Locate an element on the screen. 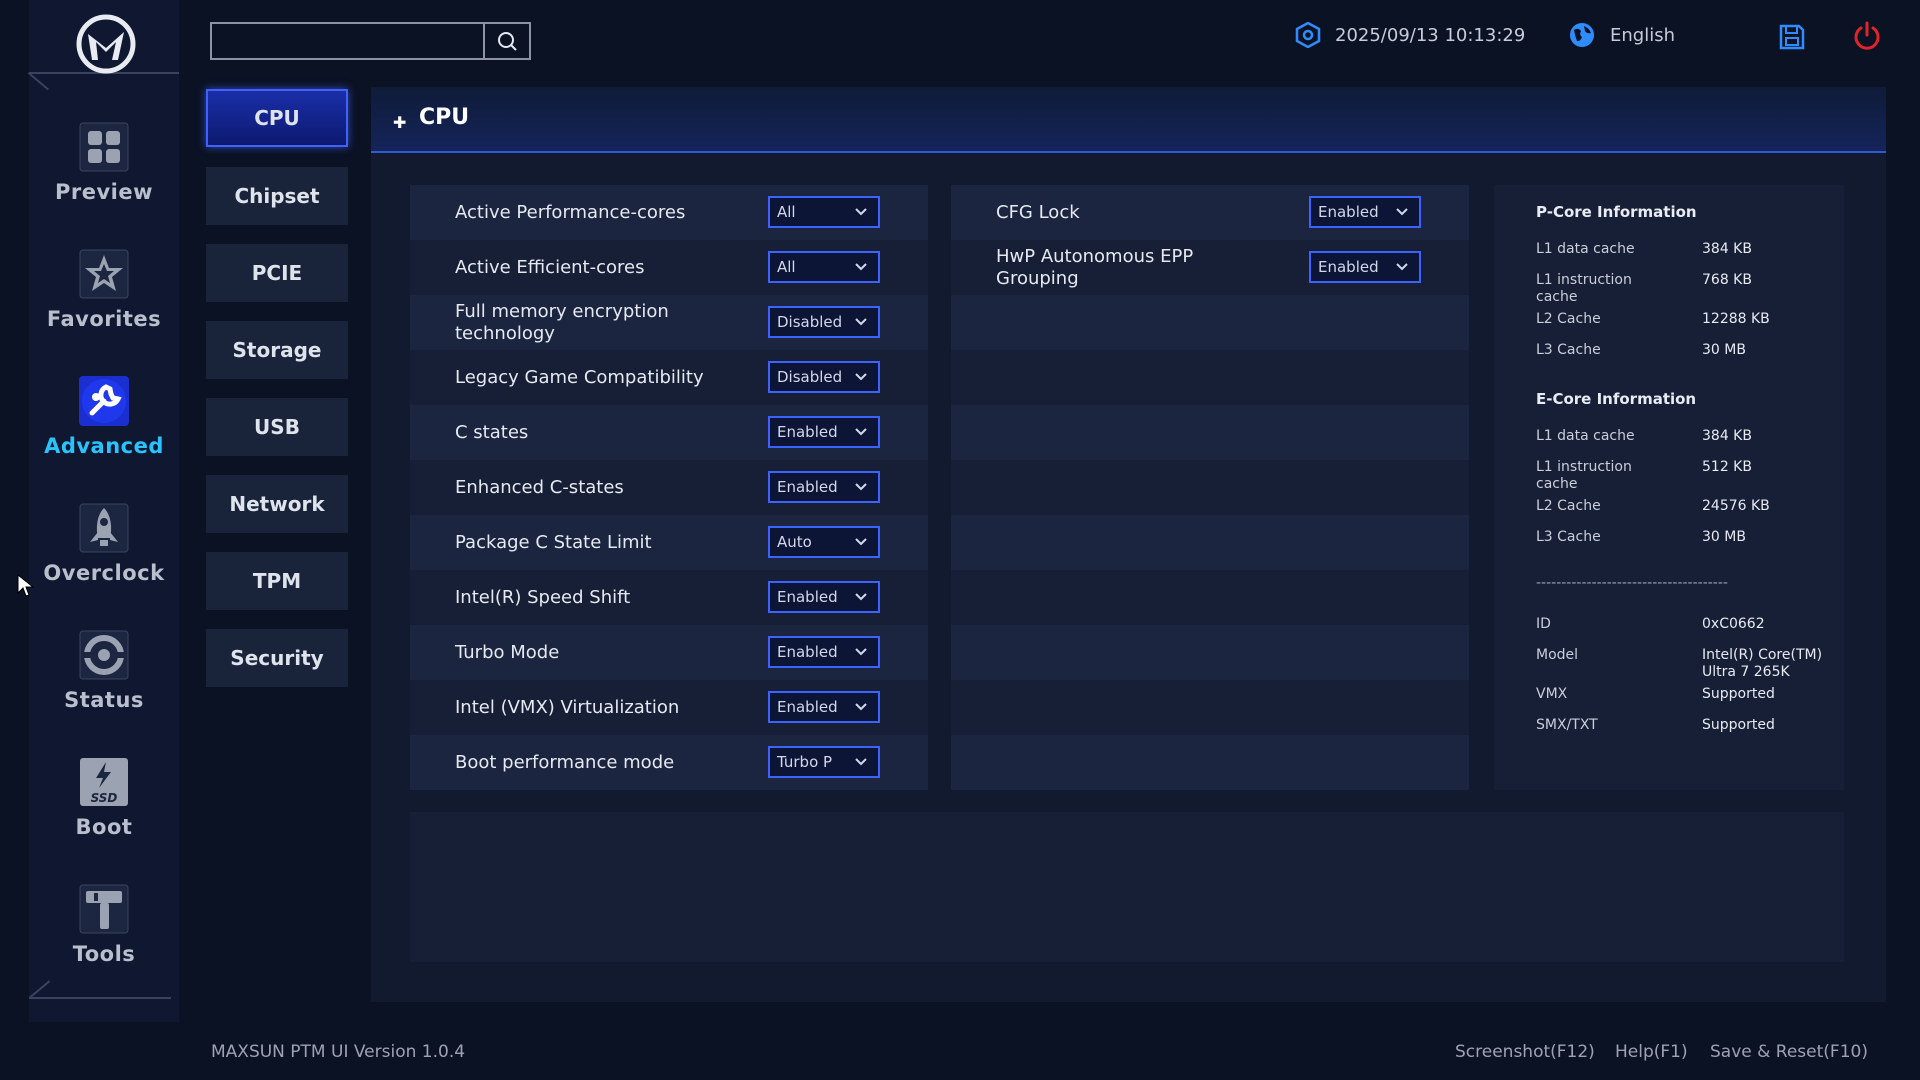  info-value: 30 MB is located at coordinates (1724, 350).